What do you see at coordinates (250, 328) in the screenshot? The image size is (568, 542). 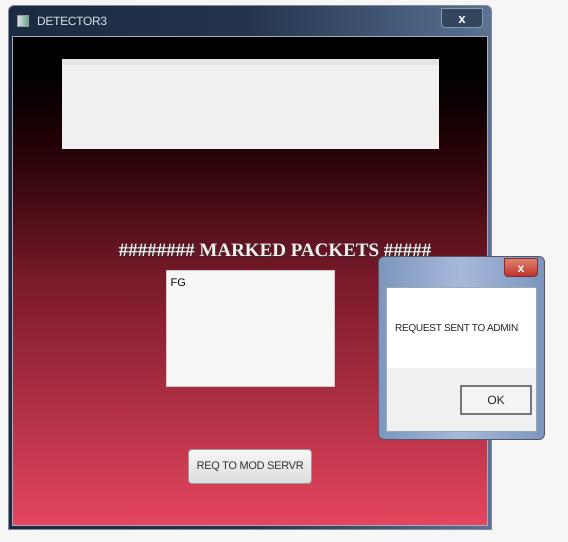 I see `packets-text-area: FG` at bounding box center [250, 328].